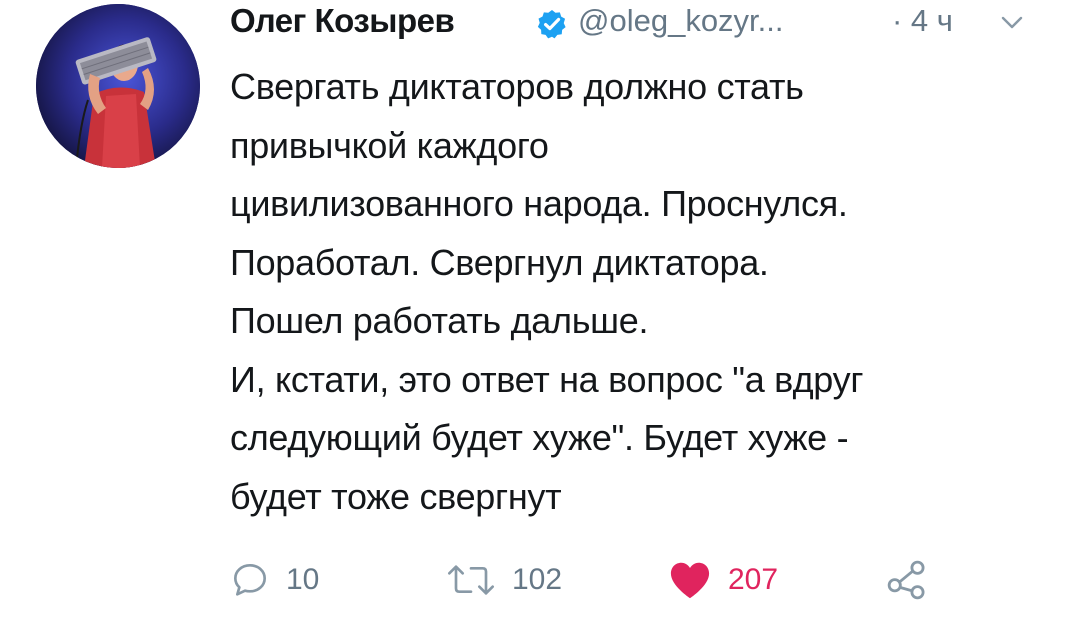 The image size is (1079, 623). I want to click on tweet-text-line: будет тоже свергнут, so click(396, 496).